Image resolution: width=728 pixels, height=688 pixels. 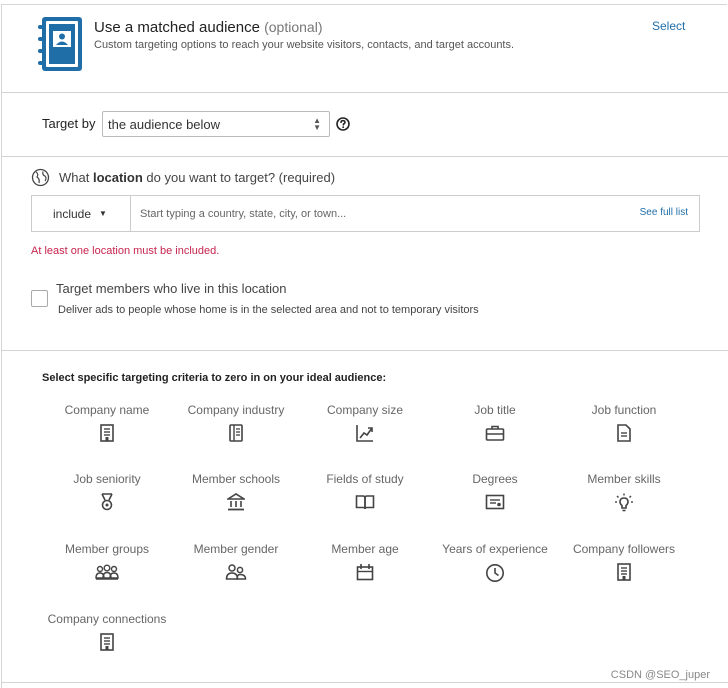 I want to click on criteria-label: Company followers, so click(x=624, y=549).